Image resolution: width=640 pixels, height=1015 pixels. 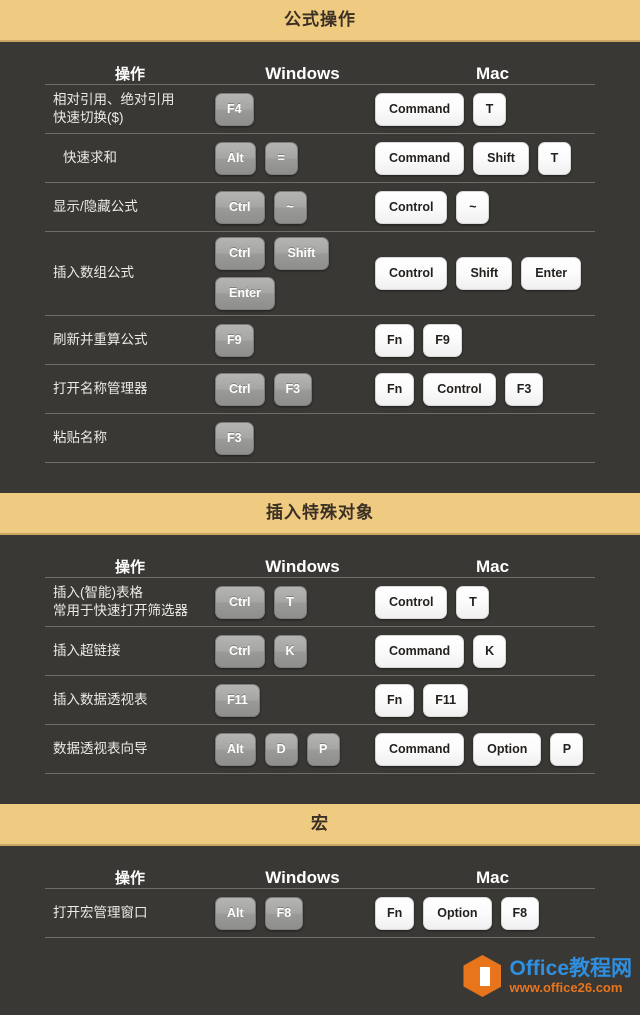 I want to click on keycap: P, so click(x=323, y=749).